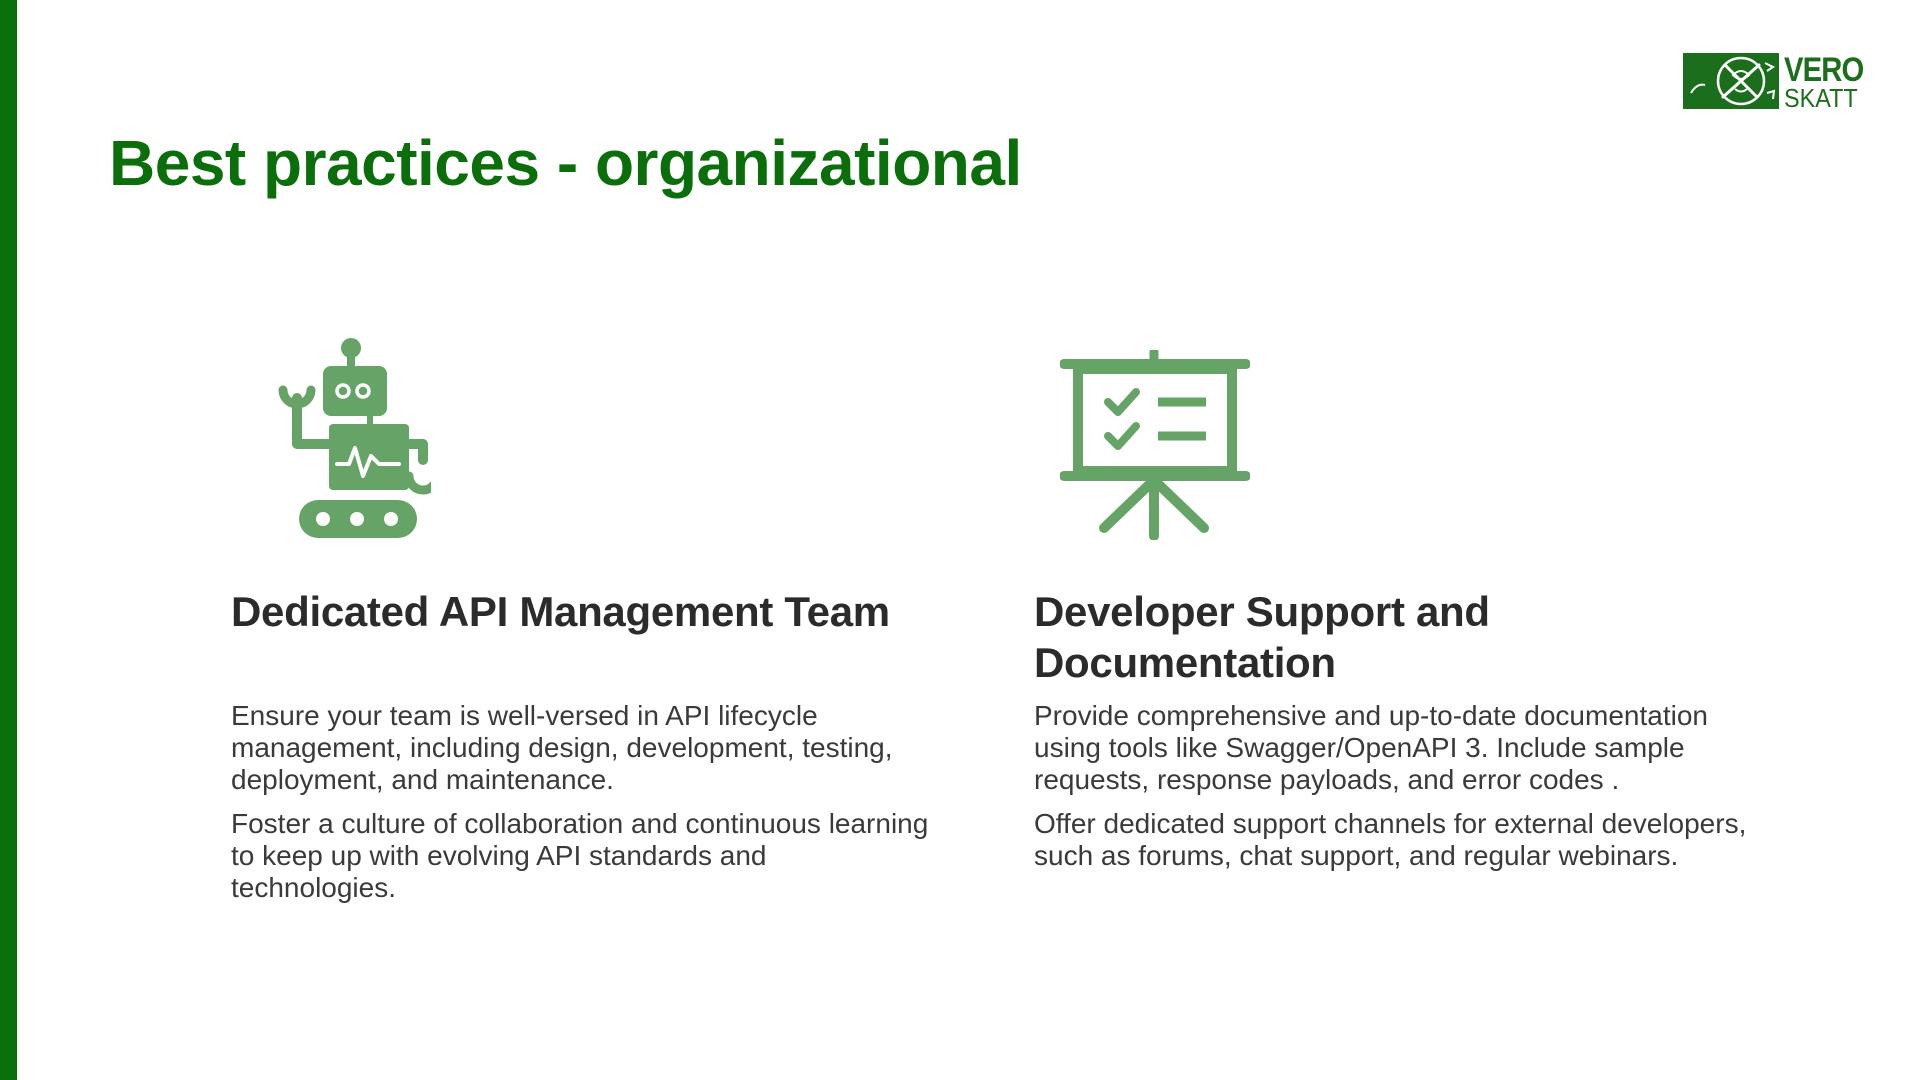 The height and width of the screenshot is (1080, 1920). What do you see at coordinates (1824, 70) in the screenshot?
I see `logo-word-vero: VERO` at bounding box center [1824, 70].